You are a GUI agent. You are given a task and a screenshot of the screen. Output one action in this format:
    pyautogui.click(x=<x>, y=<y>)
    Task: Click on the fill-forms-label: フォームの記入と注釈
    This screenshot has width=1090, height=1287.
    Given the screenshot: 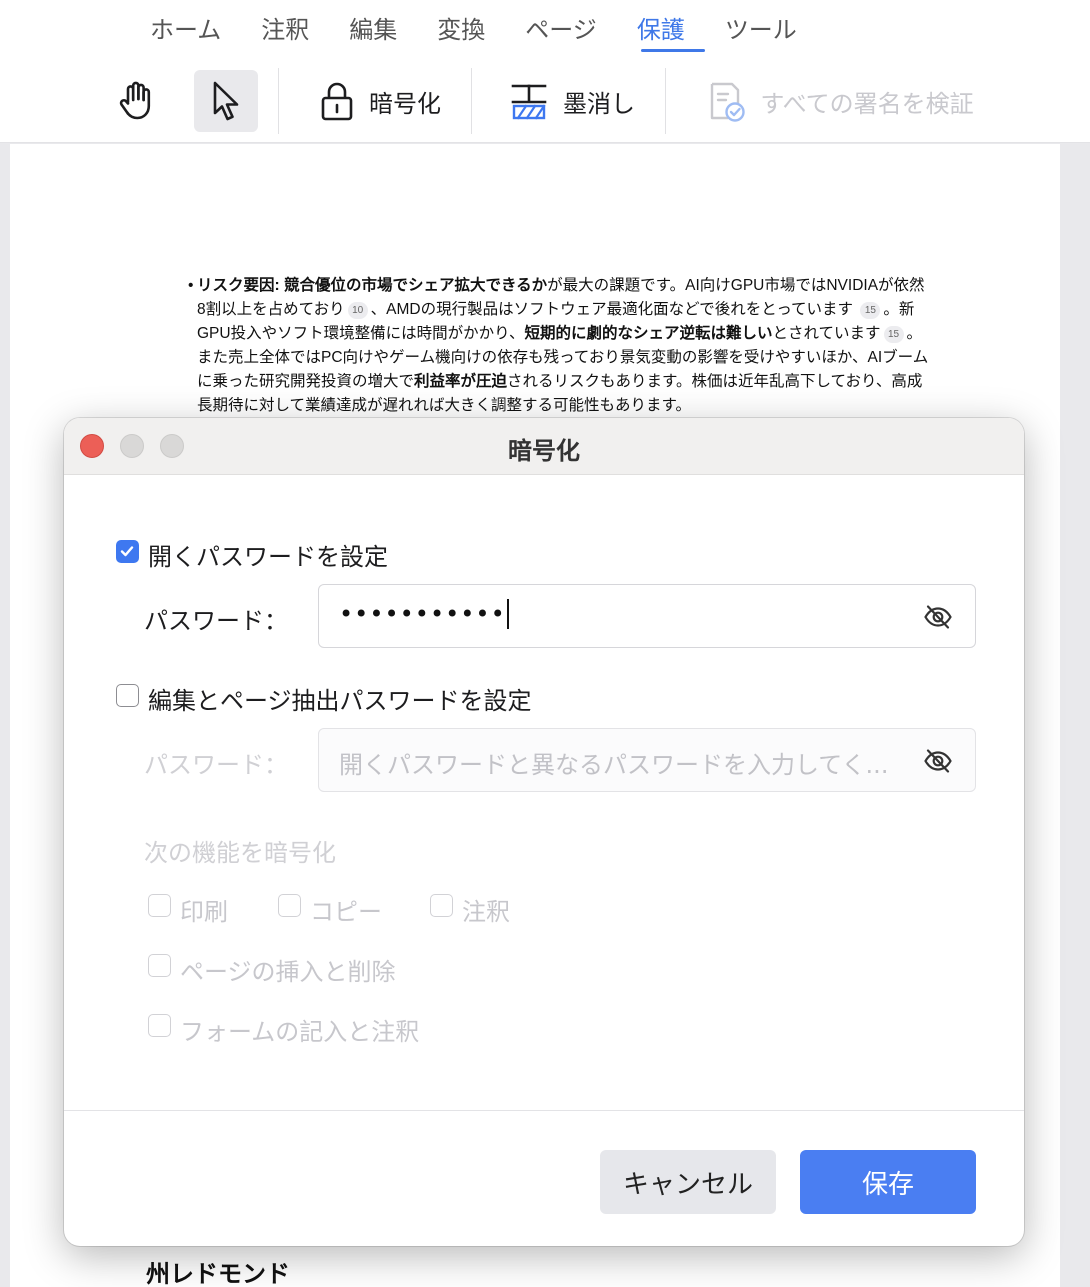 What is the action you would take?
    pyautogui.click(x=300, y=1032)
    